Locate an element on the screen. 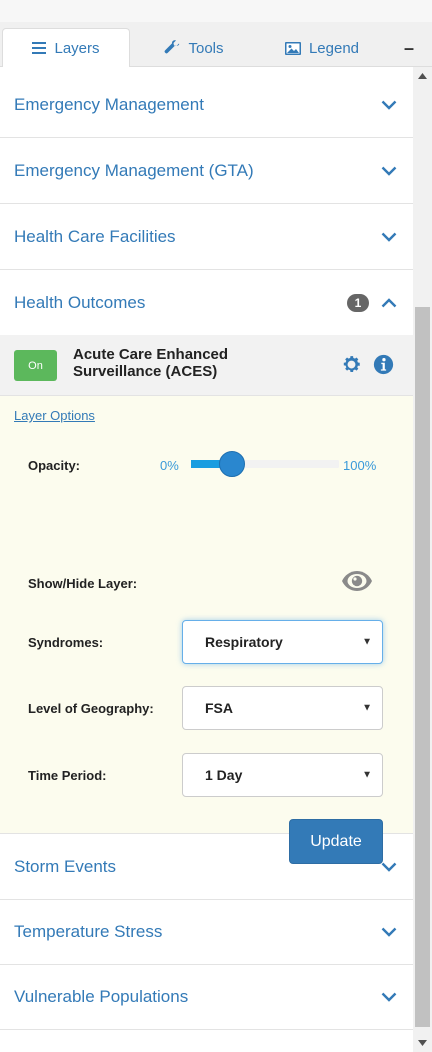 The width and height of the screenshot is (432, 1052). collapse-panel-button: – is located at coordinates (409, 48).